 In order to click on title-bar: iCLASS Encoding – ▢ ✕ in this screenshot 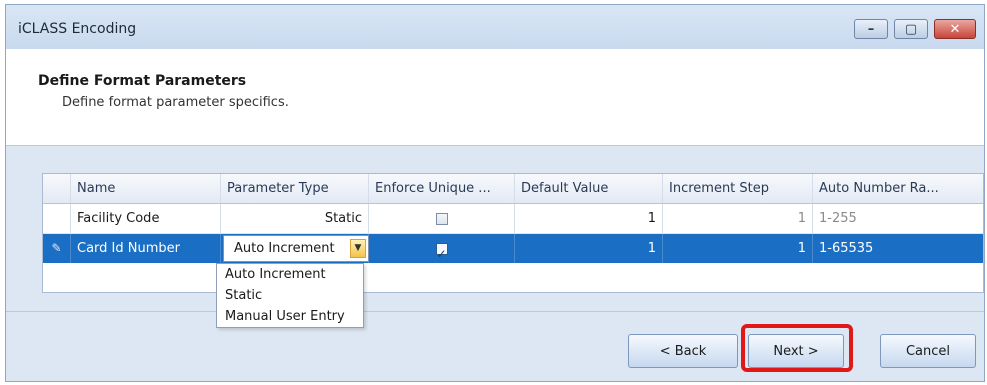, I will do `click(495, 27)`.